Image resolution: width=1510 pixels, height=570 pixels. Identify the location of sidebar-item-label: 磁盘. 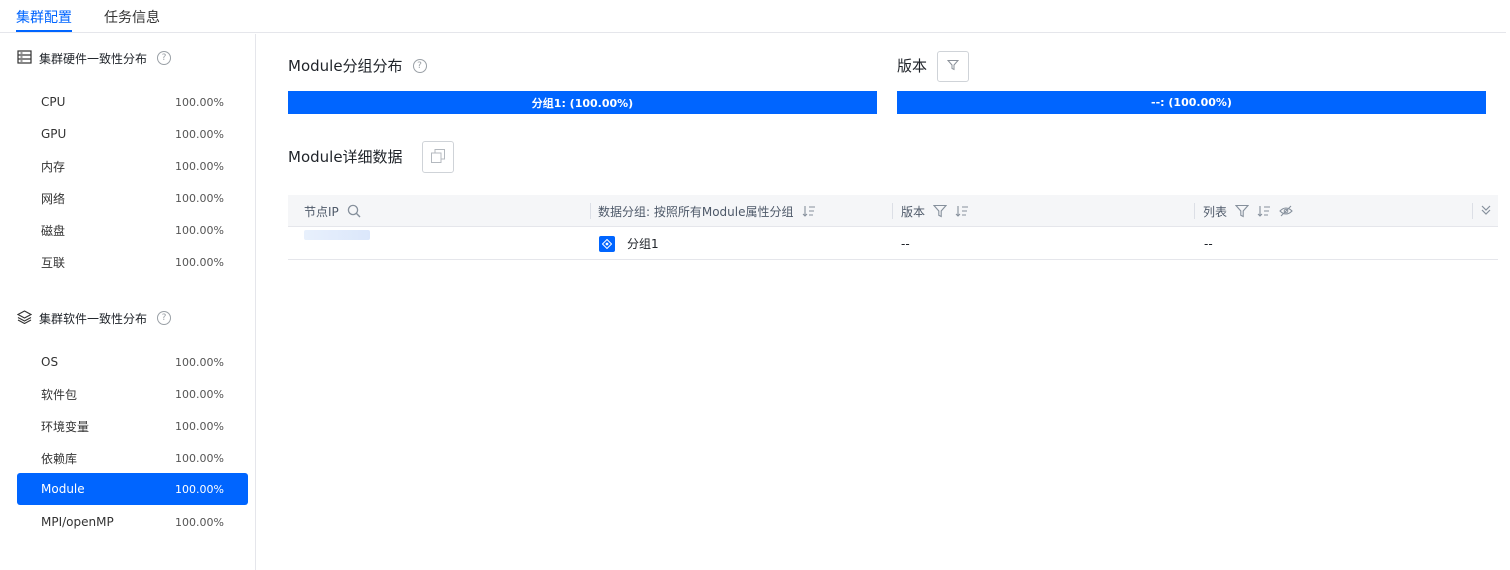
(53, 230).